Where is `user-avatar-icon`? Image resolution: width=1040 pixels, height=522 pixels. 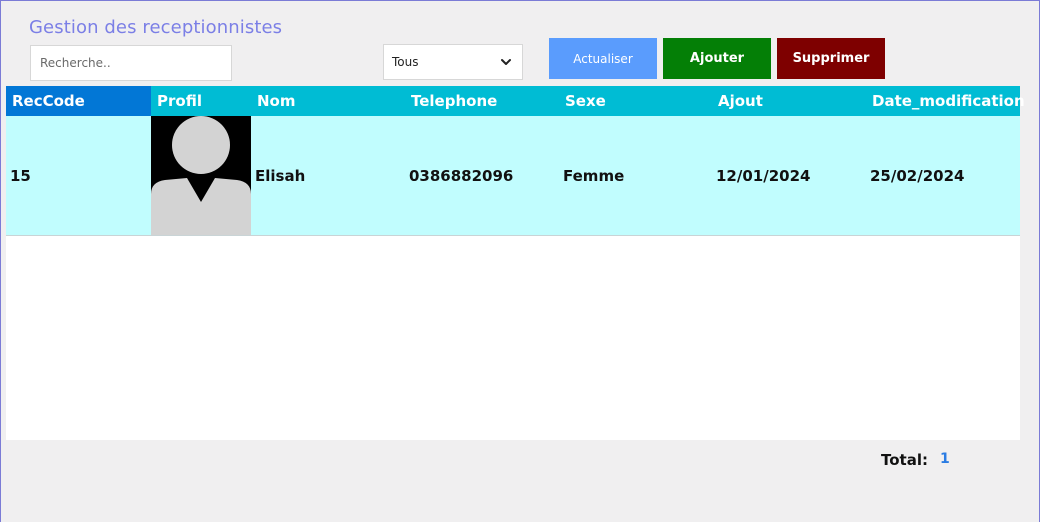
user-avatar-icon is located at coordinates (201, 177).